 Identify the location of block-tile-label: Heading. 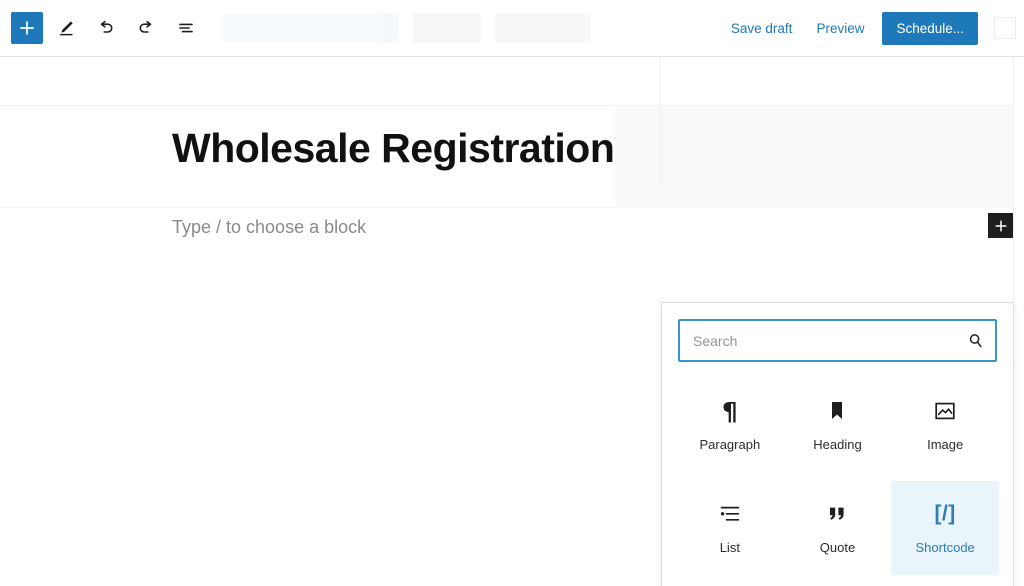
(837, 444).